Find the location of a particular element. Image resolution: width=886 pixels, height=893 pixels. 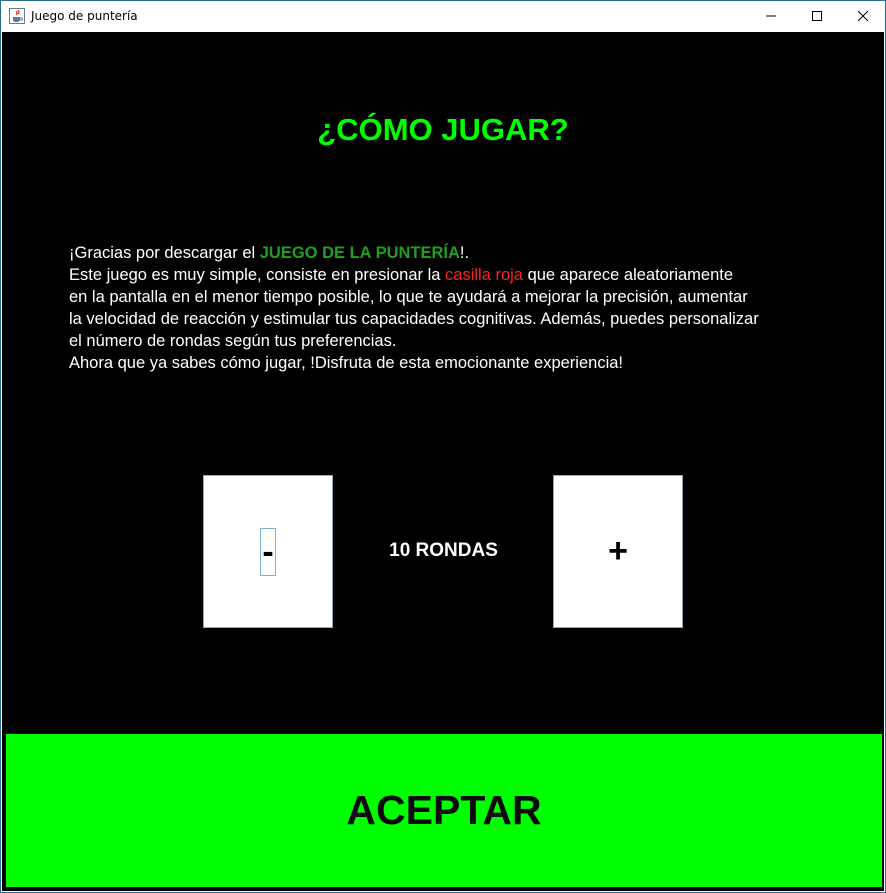

title-bar: Juego de puntería is located at coordinates (443, 16).